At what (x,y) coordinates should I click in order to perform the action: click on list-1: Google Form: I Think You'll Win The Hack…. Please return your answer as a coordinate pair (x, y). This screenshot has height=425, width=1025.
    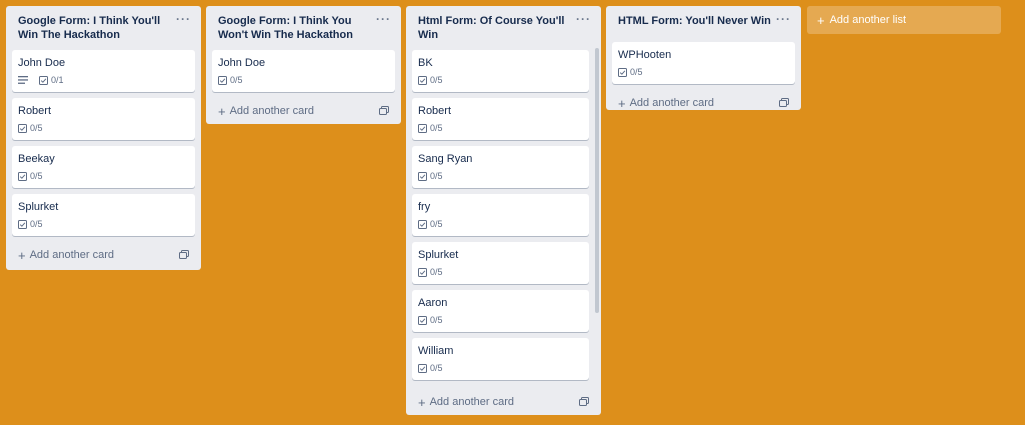
    Looking at the image, I should click on (103, 138).